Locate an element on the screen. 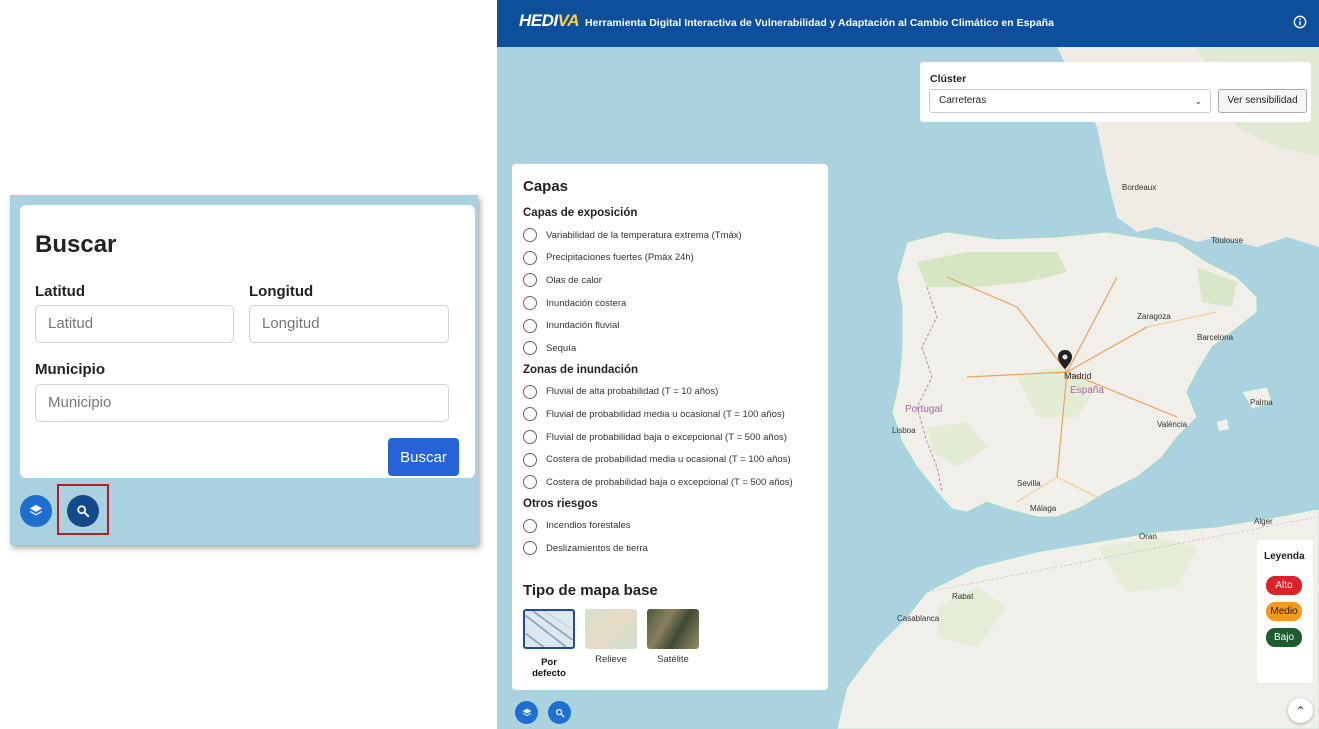  chevron-down-icon: ⌄ is located at coordinates (1198, 101).